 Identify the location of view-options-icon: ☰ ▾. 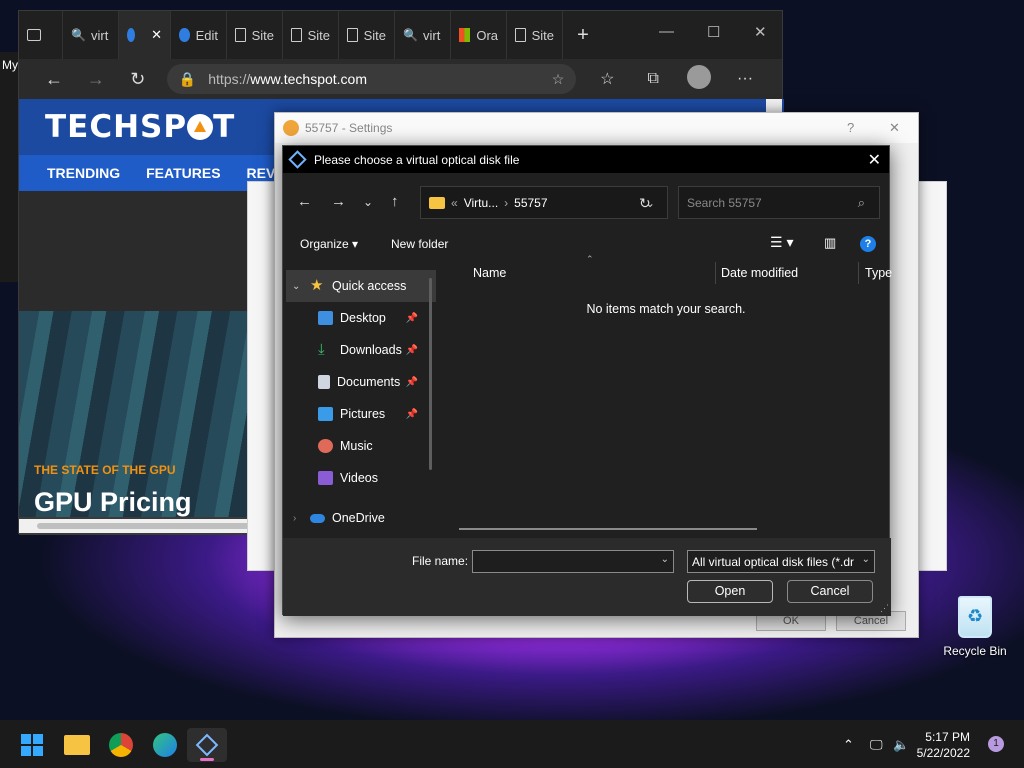
(781, 242).